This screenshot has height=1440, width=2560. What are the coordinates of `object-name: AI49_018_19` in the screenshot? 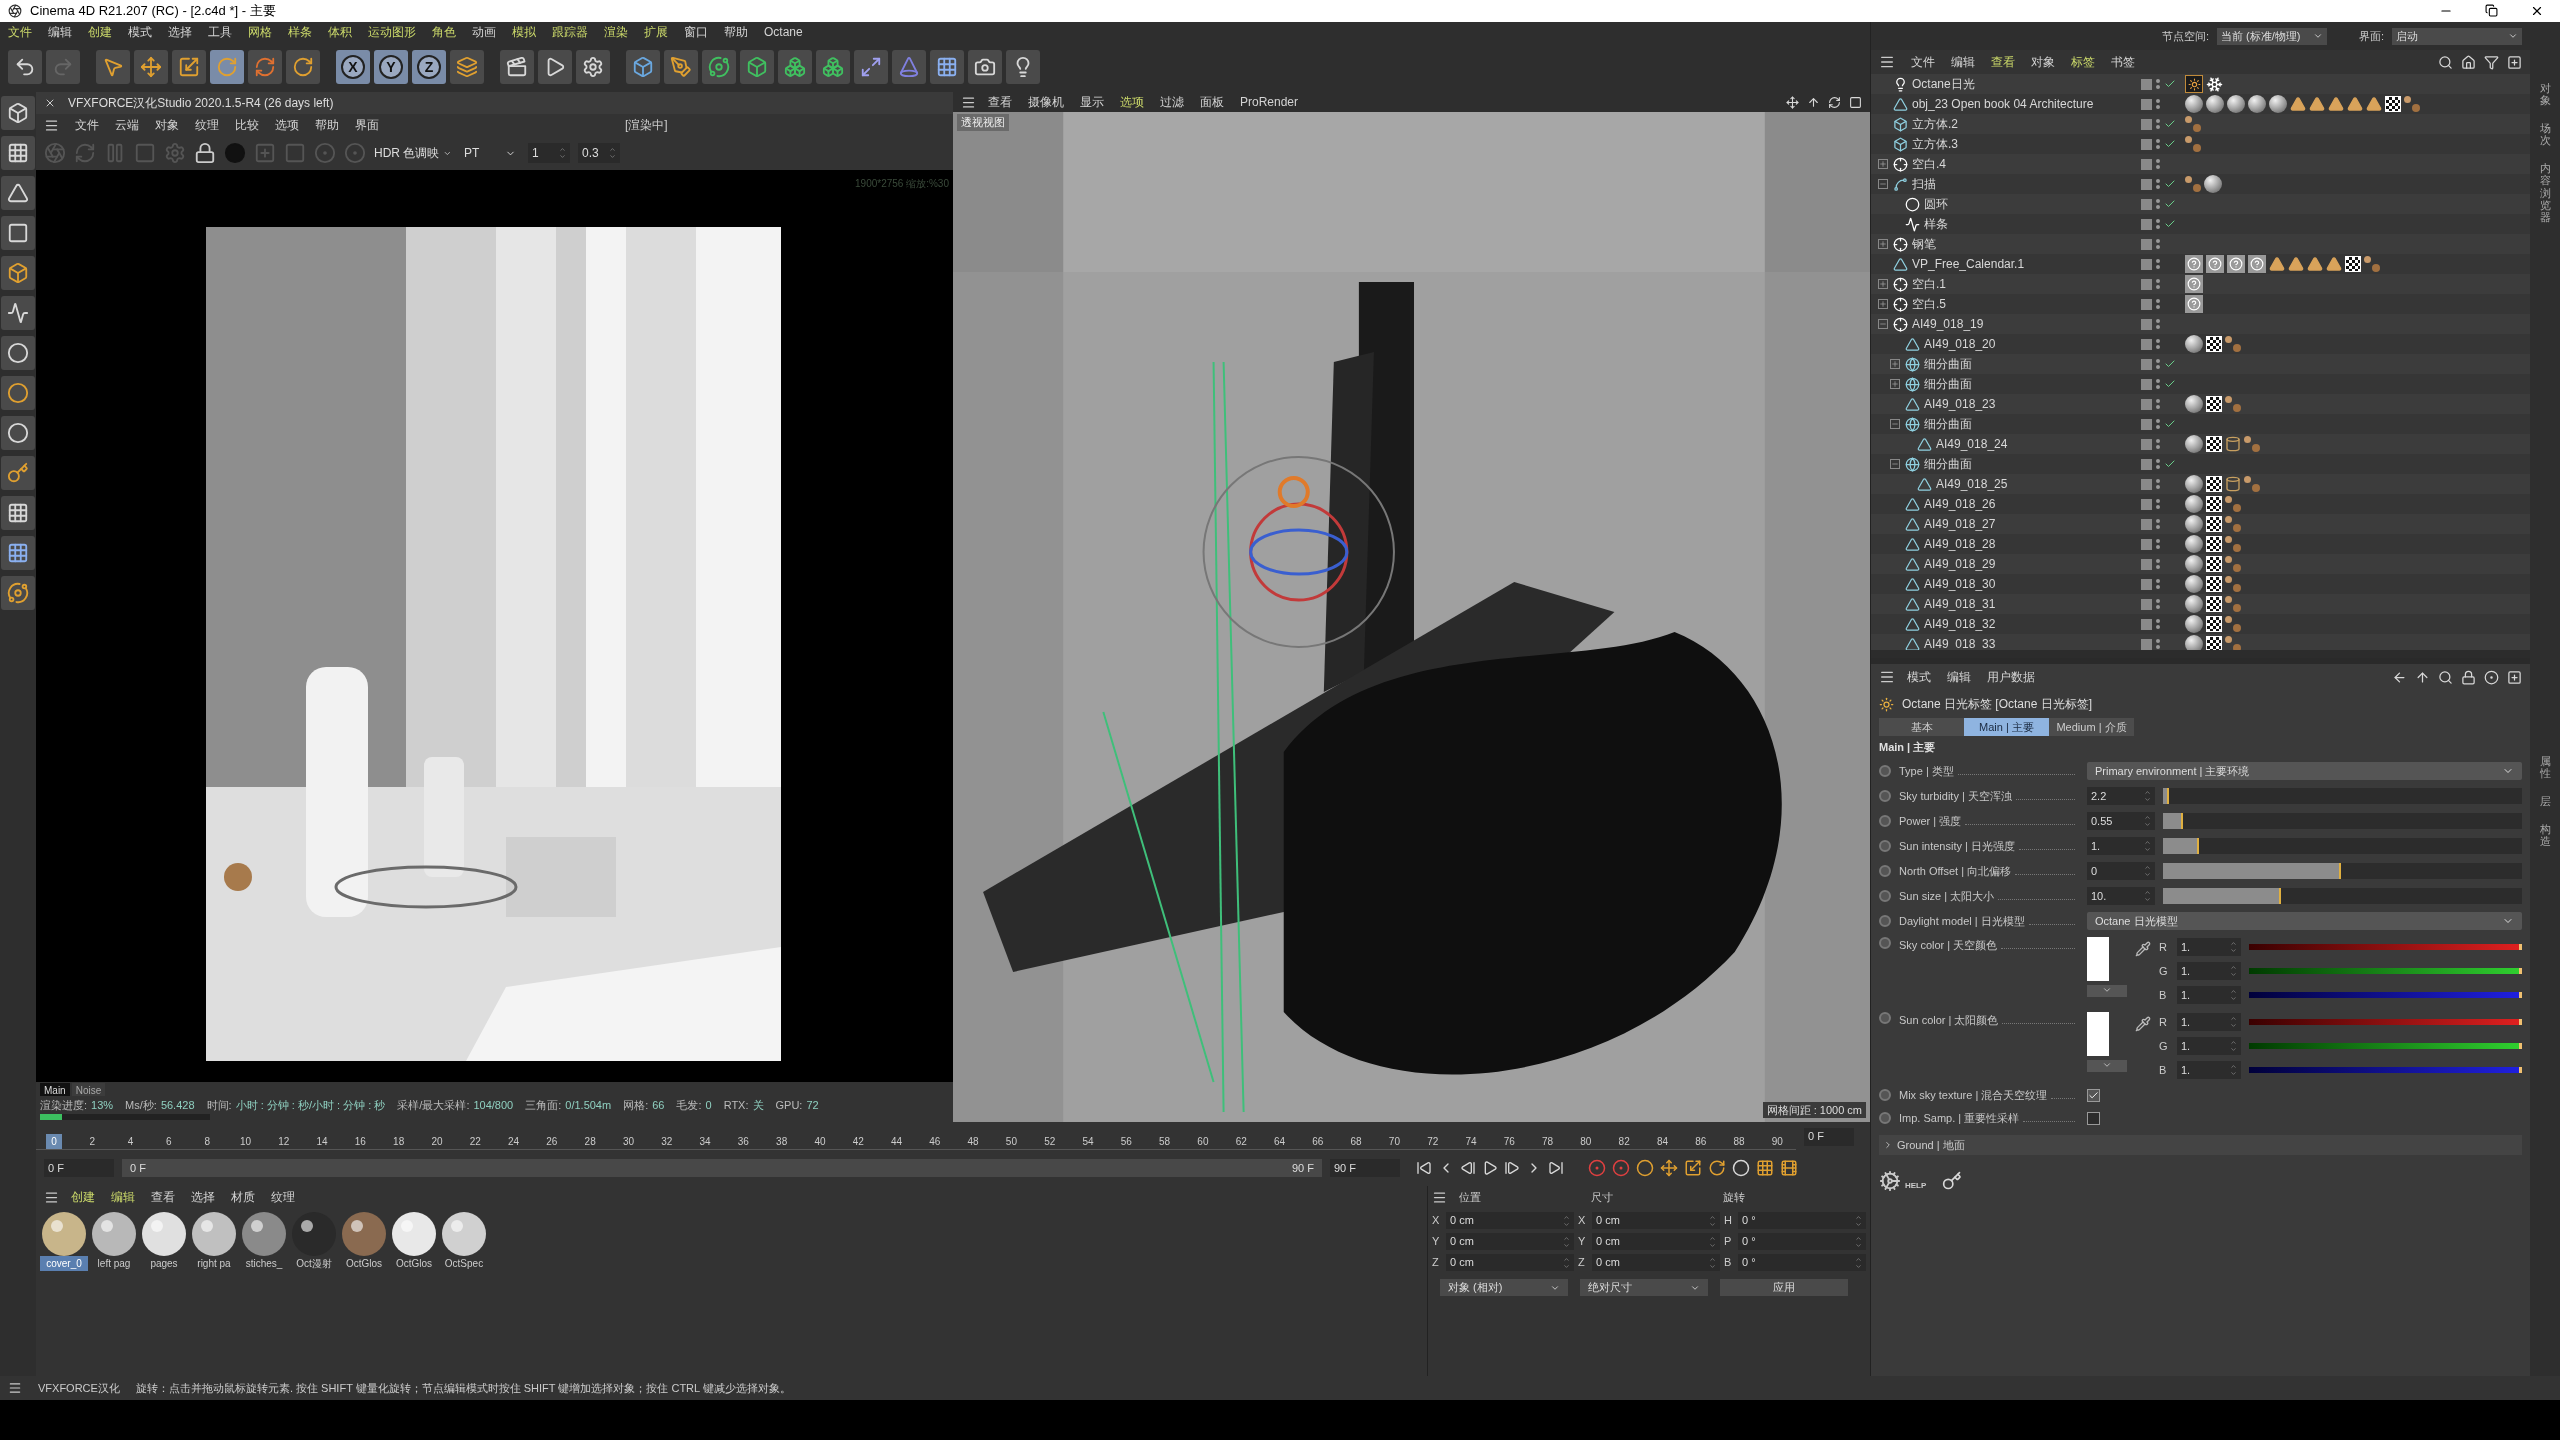 It's located at (1948, 324).